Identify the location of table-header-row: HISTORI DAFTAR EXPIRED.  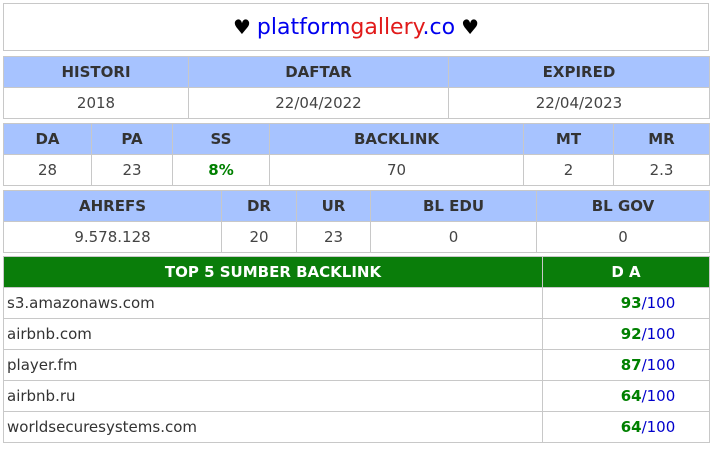
(356, 72).